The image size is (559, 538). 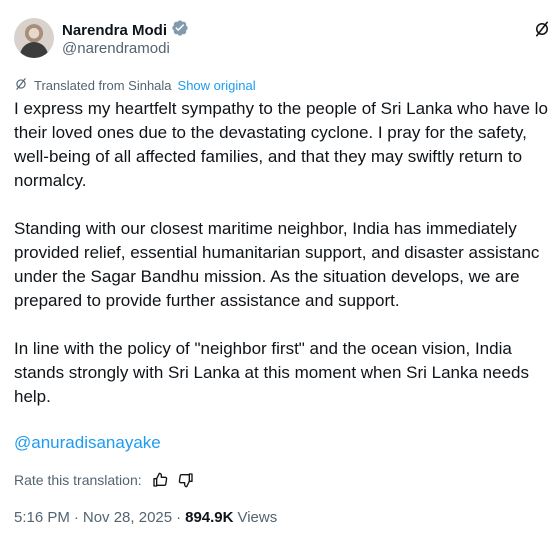 What do you see at coordinates (186, 480) in the screenshot?
I see `thumbs-down-icon` at bounding box center [186, 480].